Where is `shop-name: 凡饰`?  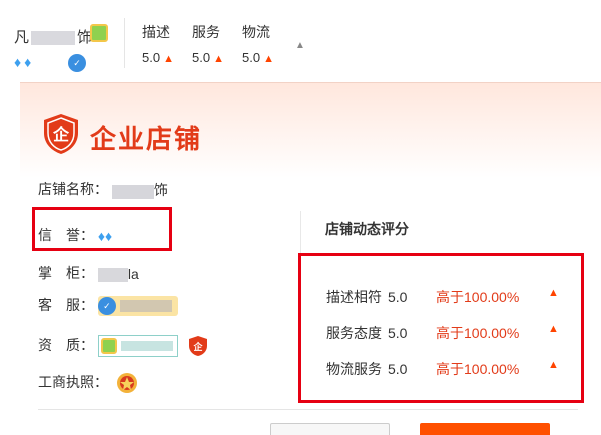
shop-name: 凡饰 is located at coordinates (53, 36).